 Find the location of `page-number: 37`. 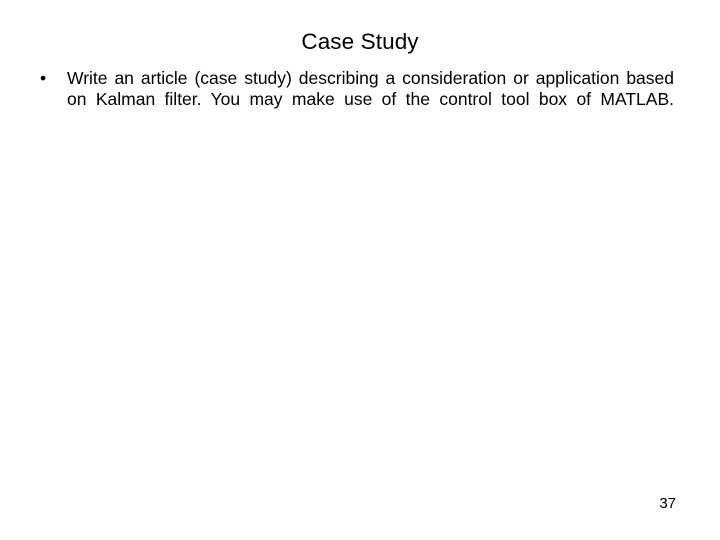

page-number: 37 is located at coordinates (667, 503).